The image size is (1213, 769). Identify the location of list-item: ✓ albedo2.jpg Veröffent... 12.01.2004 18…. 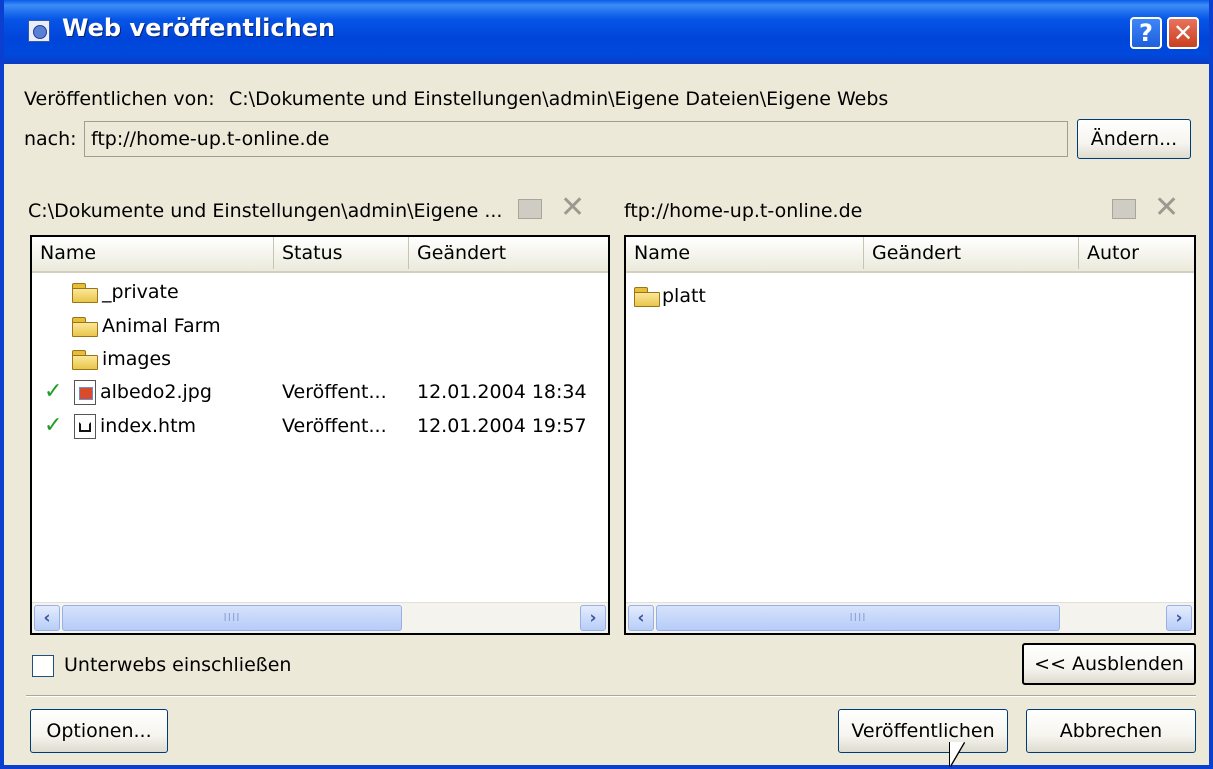
(320, 392).